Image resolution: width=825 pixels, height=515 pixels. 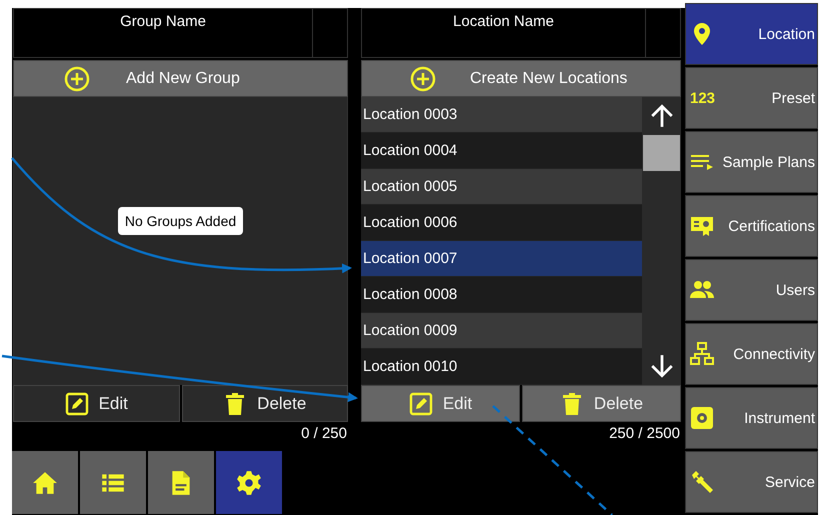 I want to click on numbers-icon: 123, so click(x=703, y=98).